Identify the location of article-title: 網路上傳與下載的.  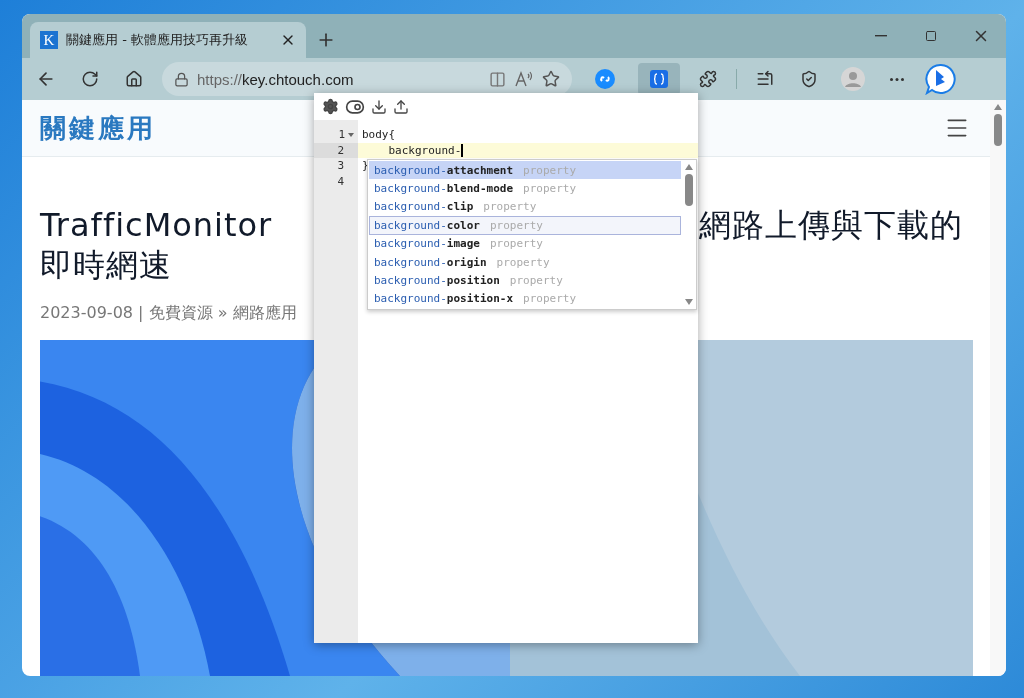
(831, 225).